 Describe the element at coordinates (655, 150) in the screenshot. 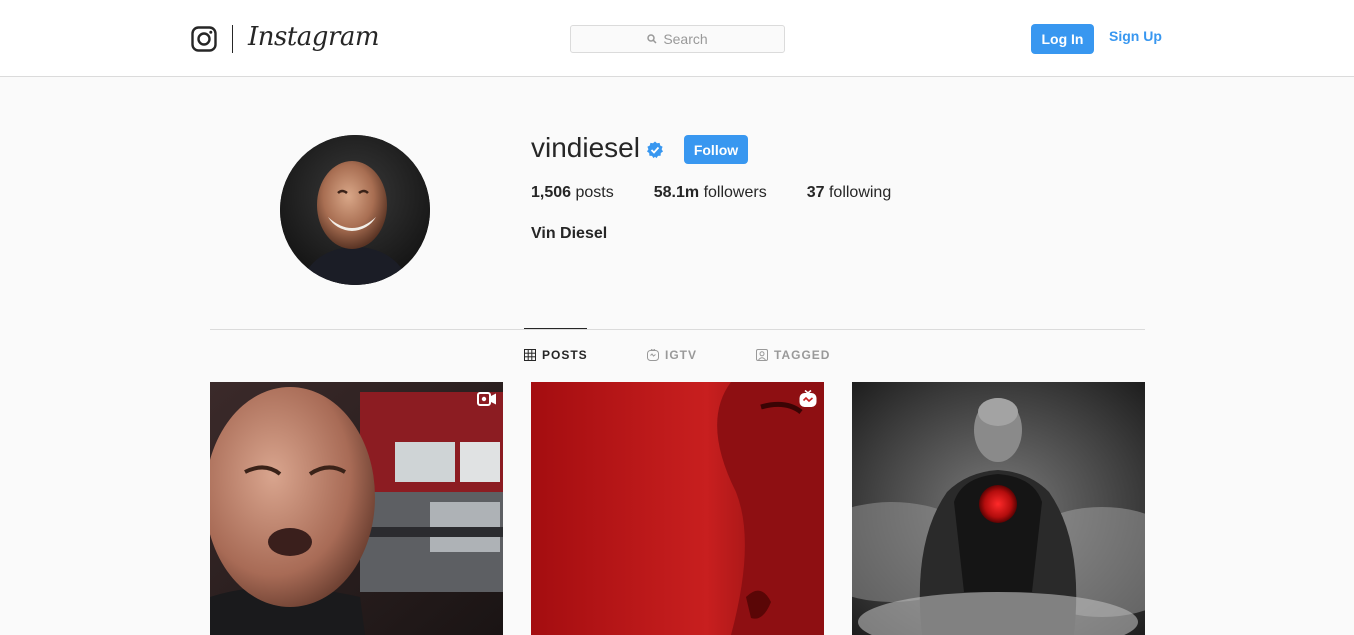

I see `verified-badge-icon` at that location.